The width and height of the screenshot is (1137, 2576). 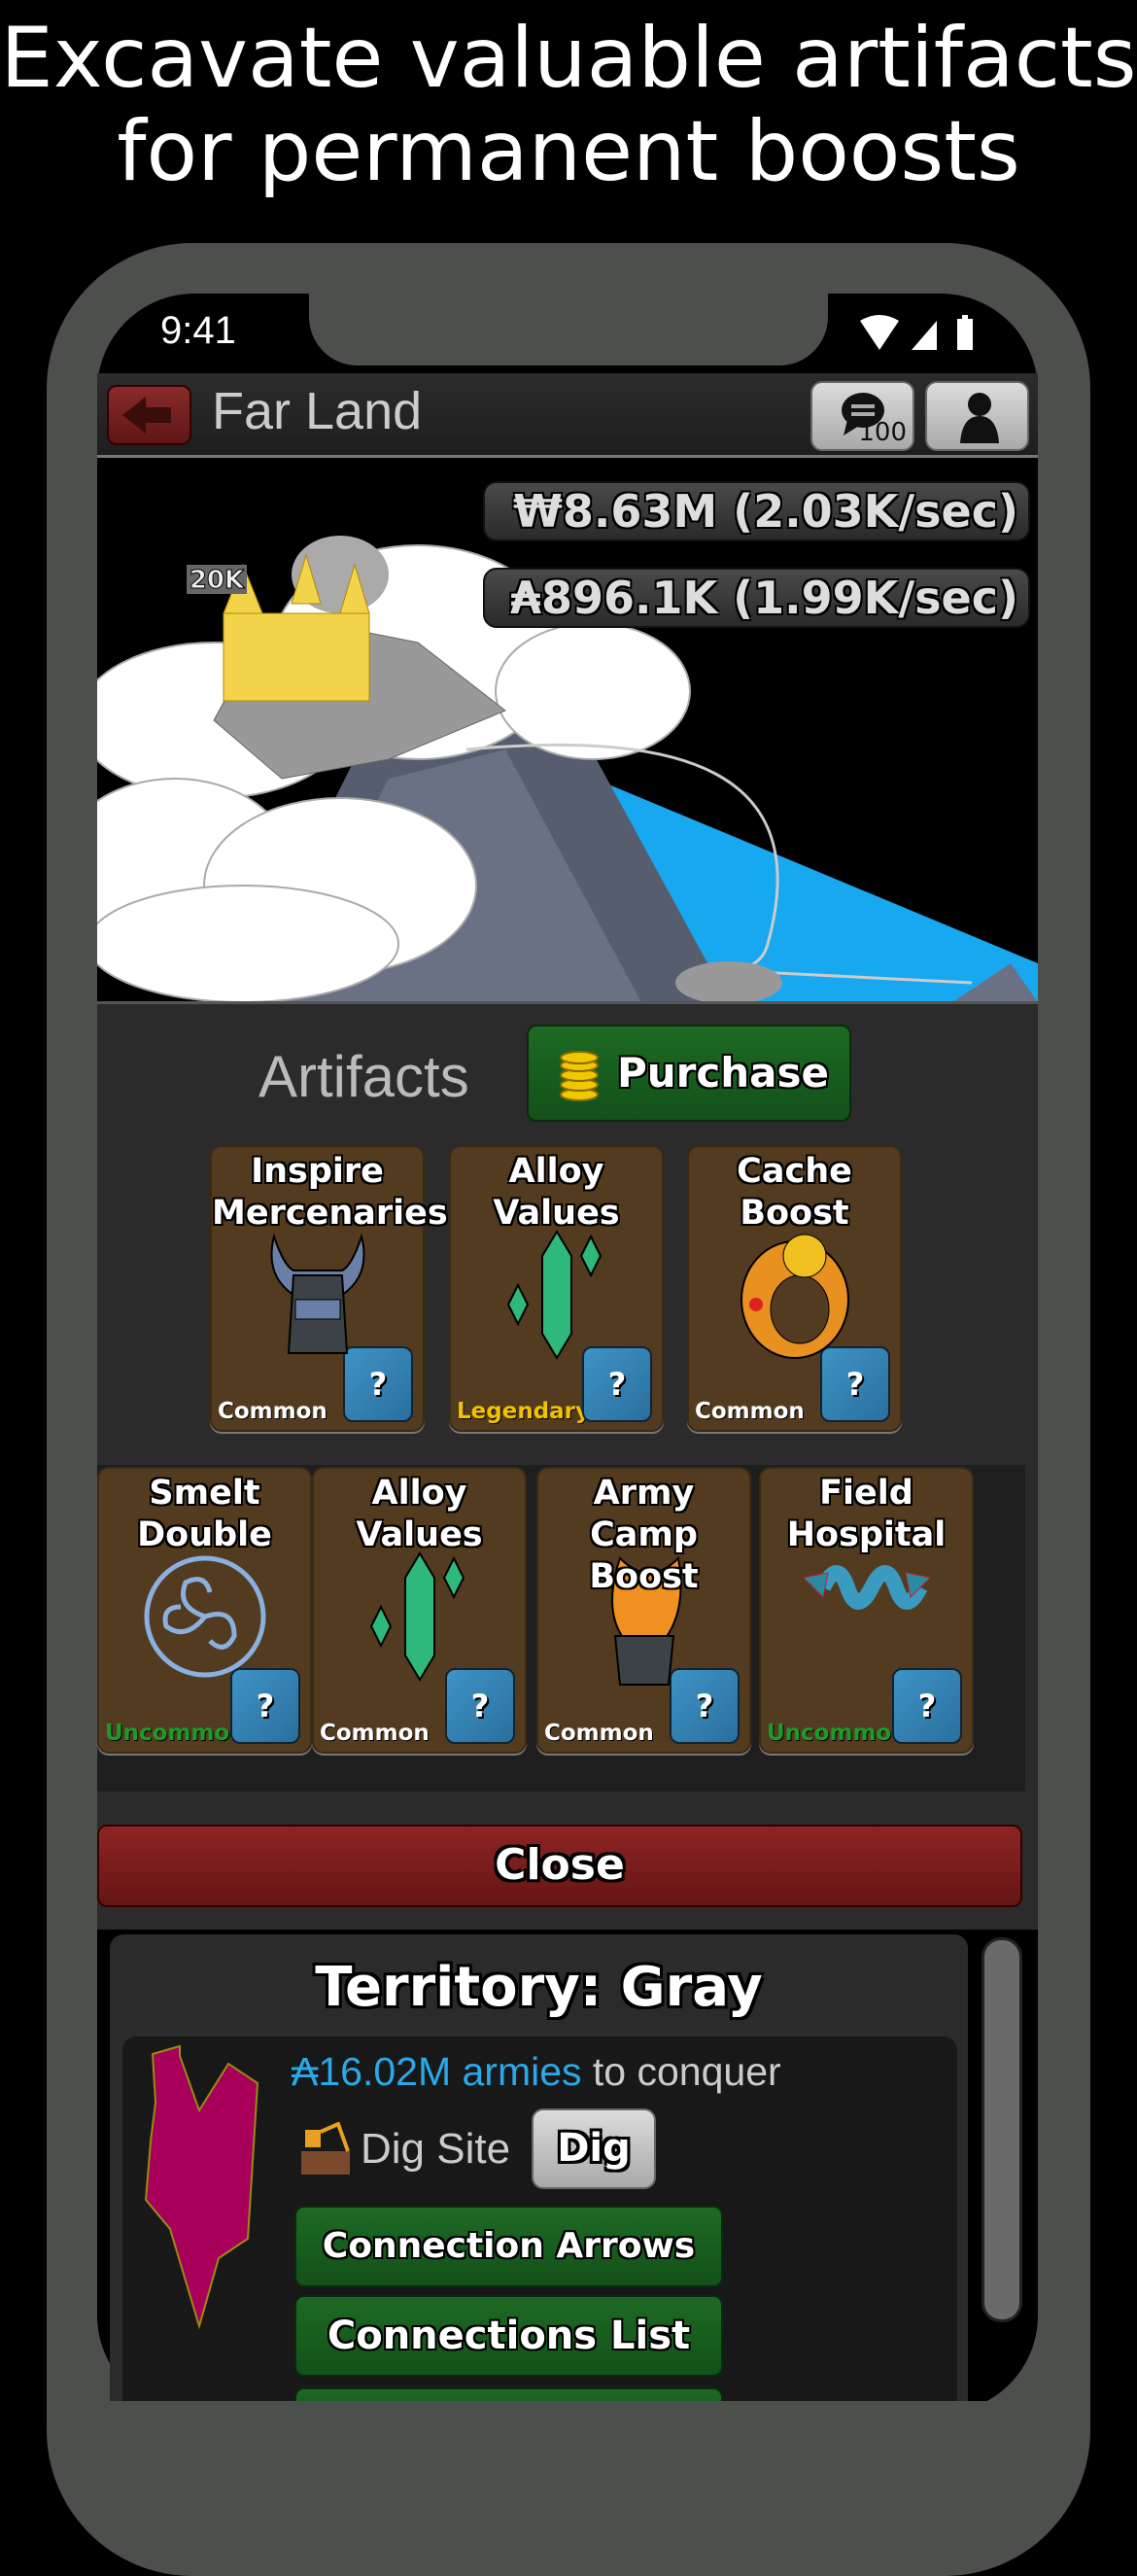 I want to click on promo-line: for permanent boosts, so click(x=568, y=151).